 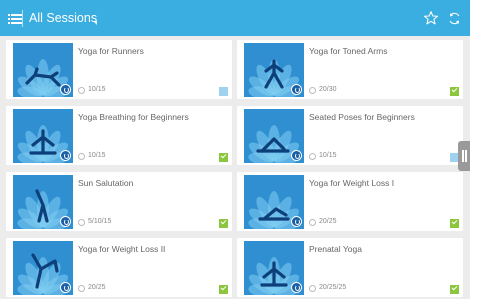 What do you see at coordinates (63, 18) in the screenshot?
I see `page-title: All Sessions` at bounding box center [63, 18].